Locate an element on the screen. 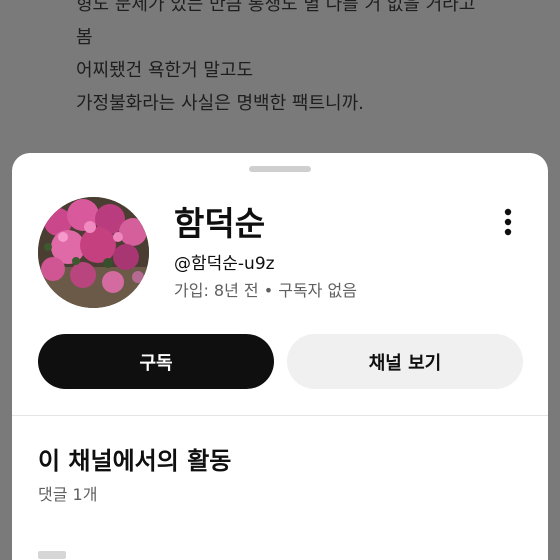 The height and width of the screenshot is (560, 560). divider is located at coordinates (280, 415).